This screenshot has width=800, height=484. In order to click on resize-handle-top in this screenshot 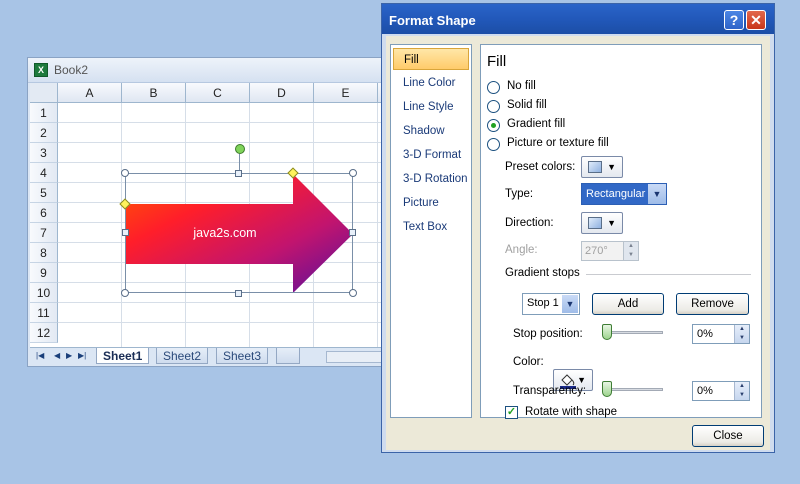, I will do `click(238, 173)`.